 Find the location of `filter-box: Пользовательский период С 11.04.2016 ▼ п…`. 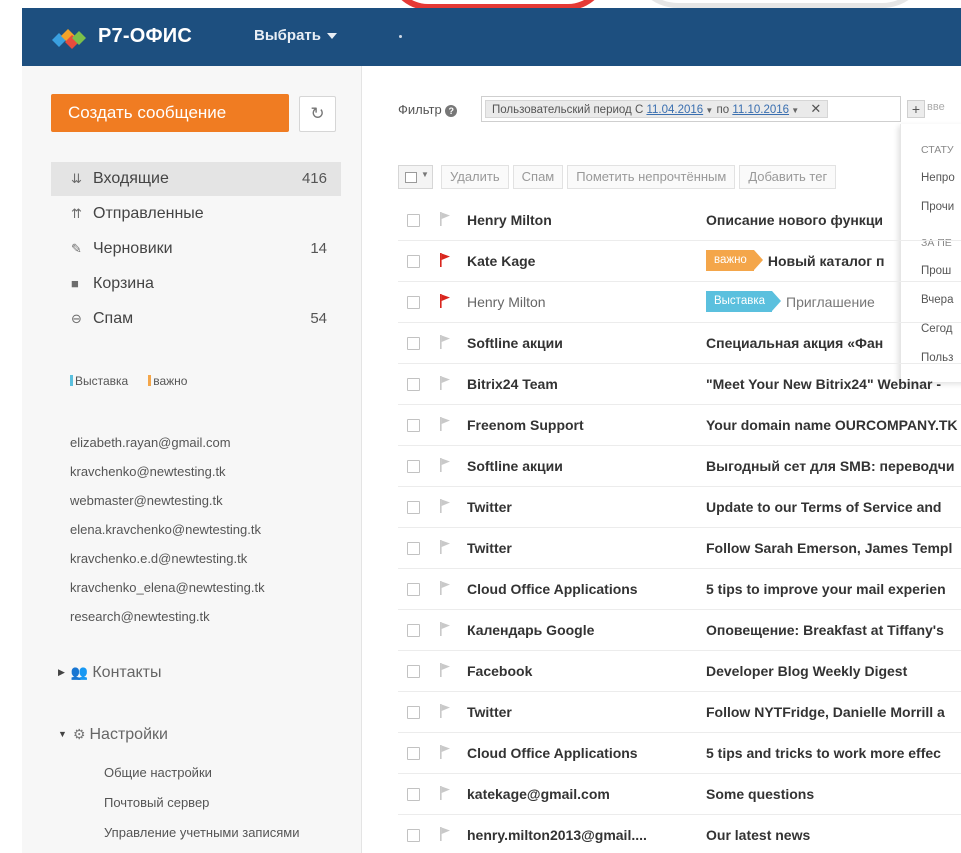

filter-box: Пользовательский период С 11.04.2016 ▼ п… is located at coordinates (713, 109).